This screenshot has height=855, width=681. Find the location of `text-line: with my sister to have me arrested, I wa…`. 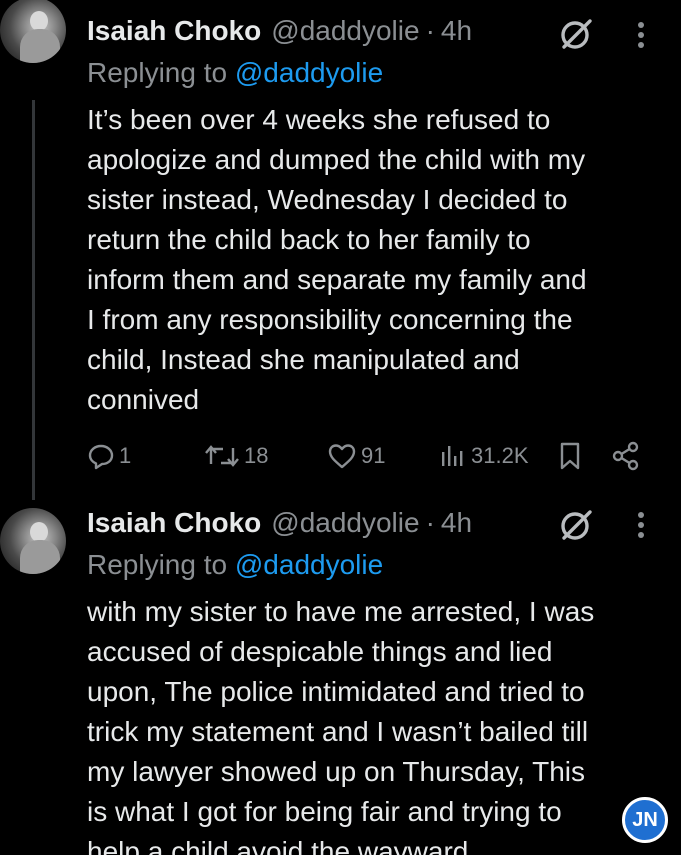

text-line: with my sister to have me arrested, I wa… is located at coordinates (341, 611).